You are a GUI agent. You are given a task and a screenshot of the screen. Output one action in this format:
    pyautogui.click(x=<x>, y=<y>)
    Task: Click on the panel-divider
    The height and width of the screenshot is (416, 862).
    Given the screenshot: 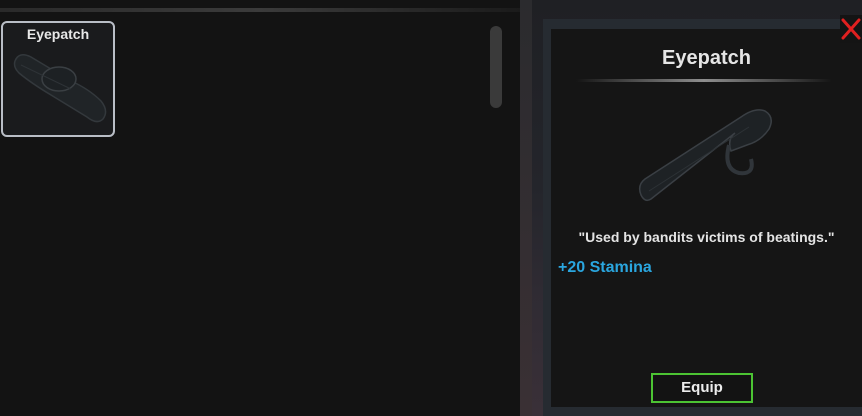 What is the action you would take?
    pyautogui.click(x=526, y=208)
    